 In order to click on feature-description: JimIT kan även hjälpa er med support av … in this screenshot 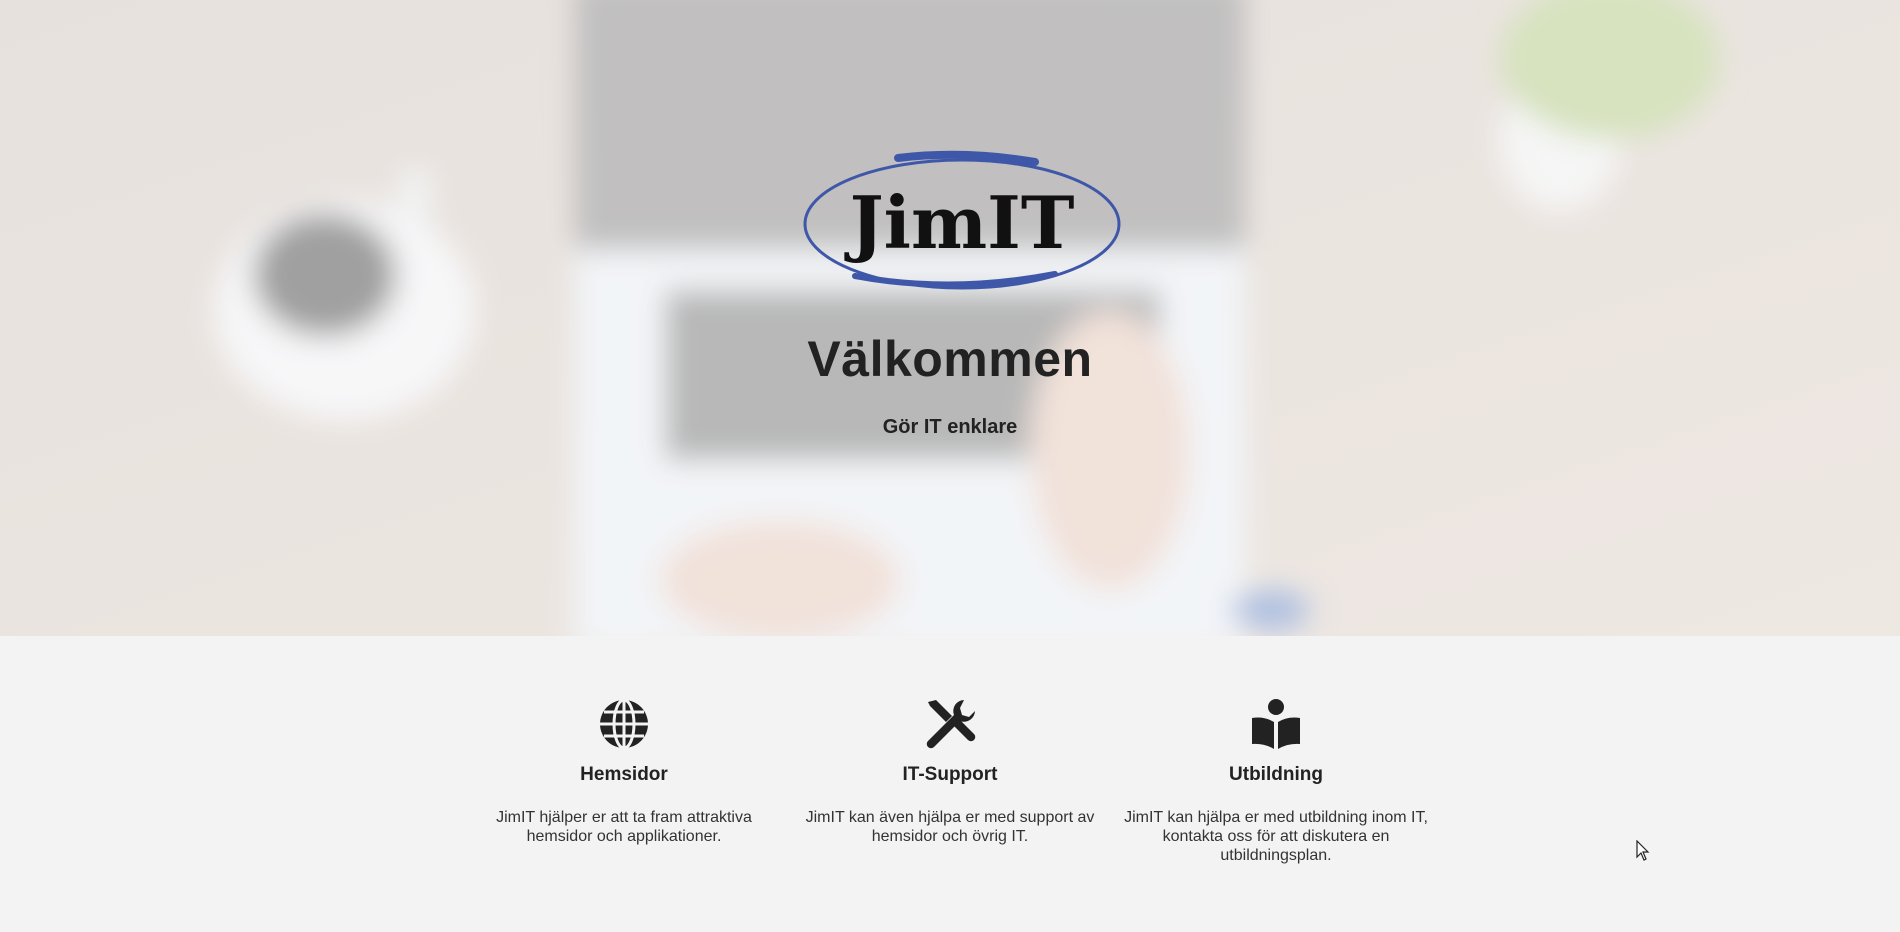, I will do `click(950, 827)`.